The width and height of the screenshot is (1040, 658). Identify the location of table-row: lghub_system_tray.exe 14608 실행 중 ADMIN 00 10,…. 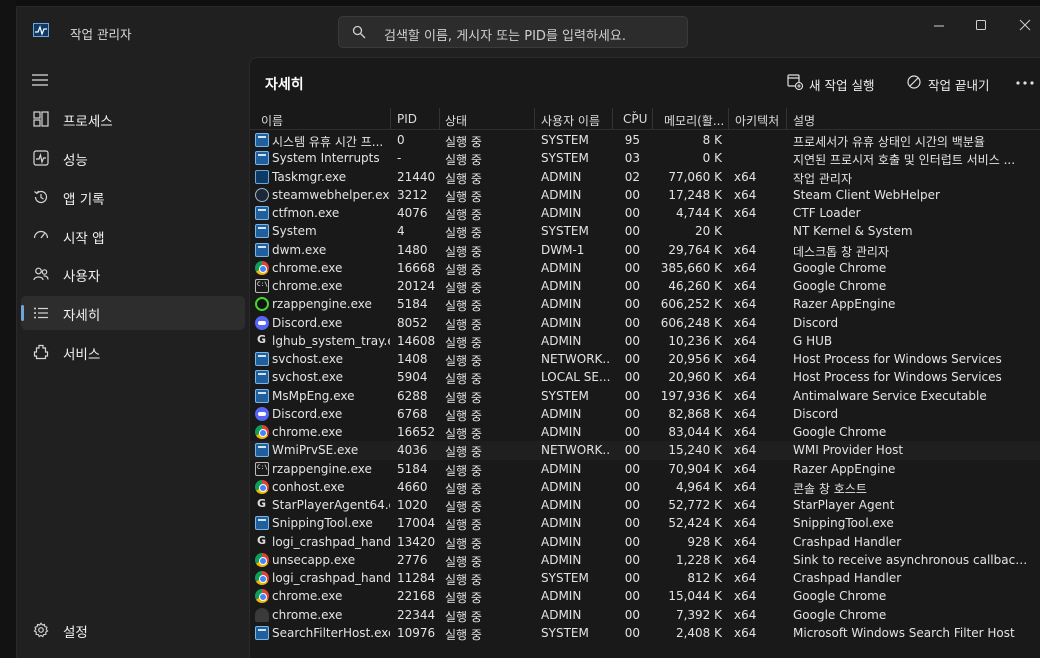
(645, 341).